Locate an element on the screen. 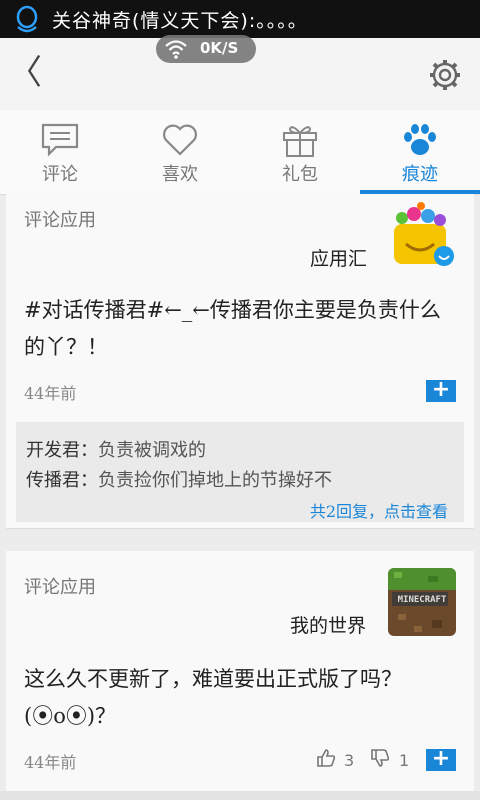  tab-likes: 喜欢 is located at coordinates (180, 152).